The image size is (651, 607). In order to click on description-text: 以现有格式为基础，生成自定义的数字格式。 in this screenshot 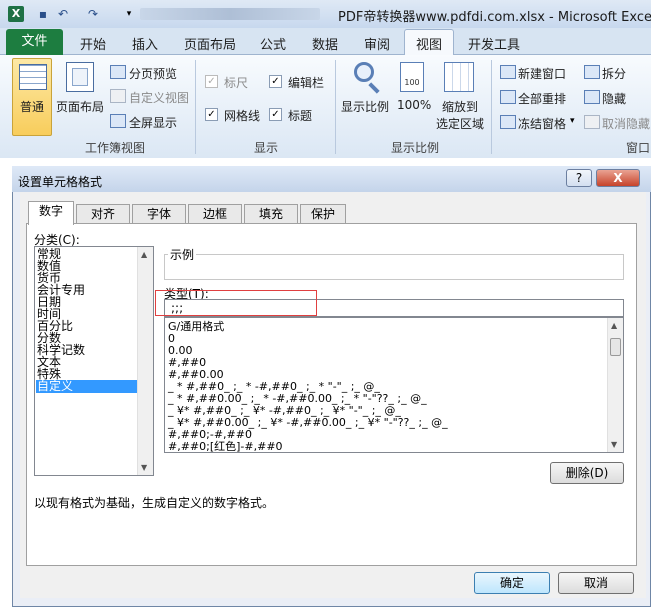, I will do `click(154, 503)`.